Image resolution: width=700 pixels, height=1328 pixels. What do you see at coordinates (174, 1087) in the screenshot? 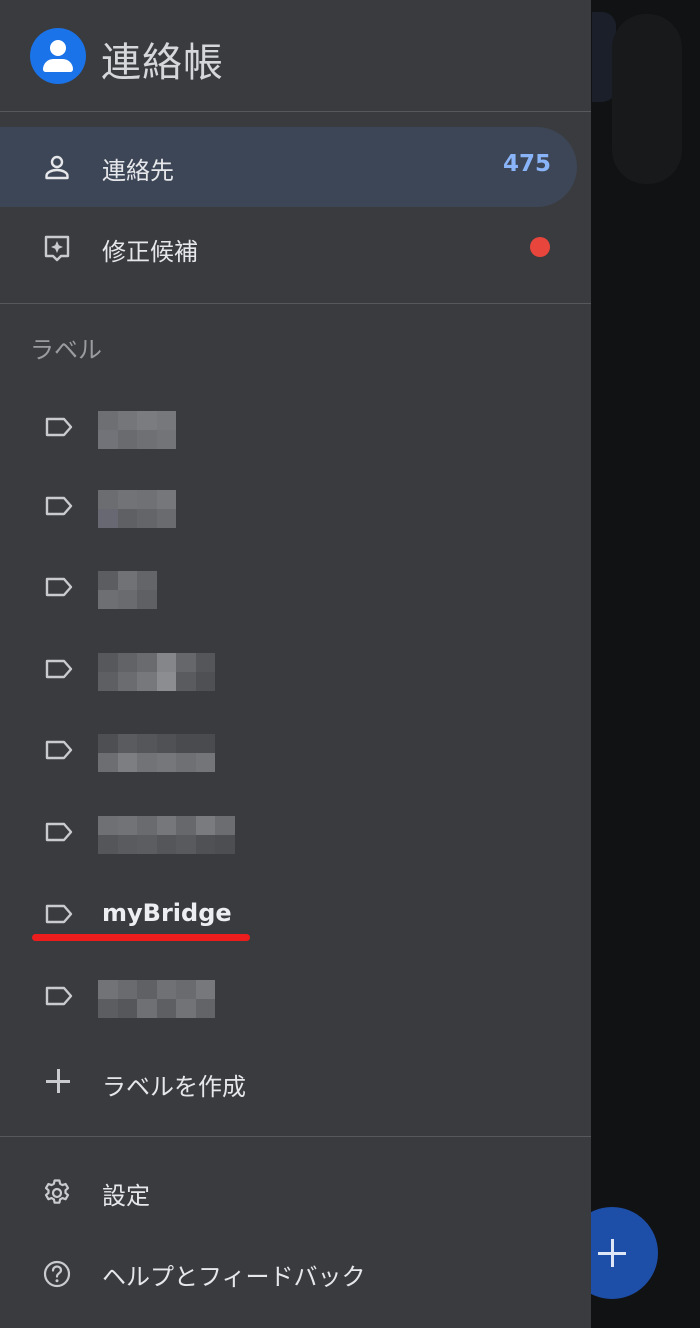
I see `create-label-text: ラベルを作成` at bounding box center [174, 1087].